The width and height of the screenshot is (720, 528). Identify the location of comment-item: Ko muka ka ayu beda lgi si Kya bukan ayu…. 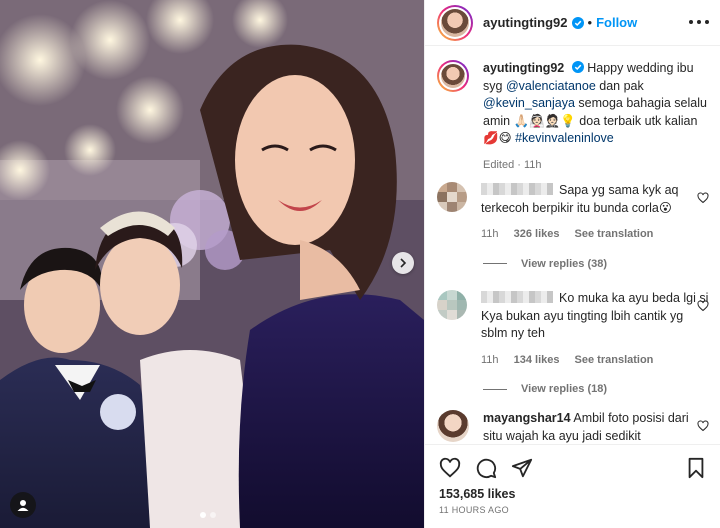
(573, 342).